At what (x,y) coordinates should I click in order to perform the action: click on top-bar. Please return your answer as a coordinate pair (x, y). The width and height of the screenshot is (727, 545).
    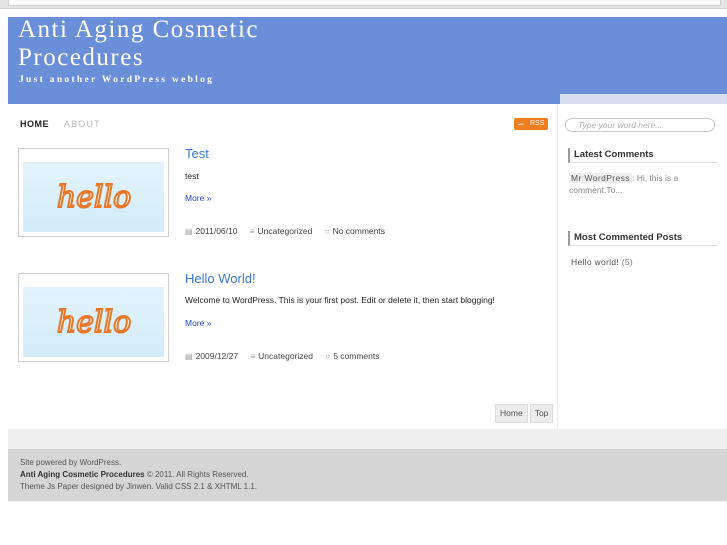
    Looking at the image, I should click on (363, 4).